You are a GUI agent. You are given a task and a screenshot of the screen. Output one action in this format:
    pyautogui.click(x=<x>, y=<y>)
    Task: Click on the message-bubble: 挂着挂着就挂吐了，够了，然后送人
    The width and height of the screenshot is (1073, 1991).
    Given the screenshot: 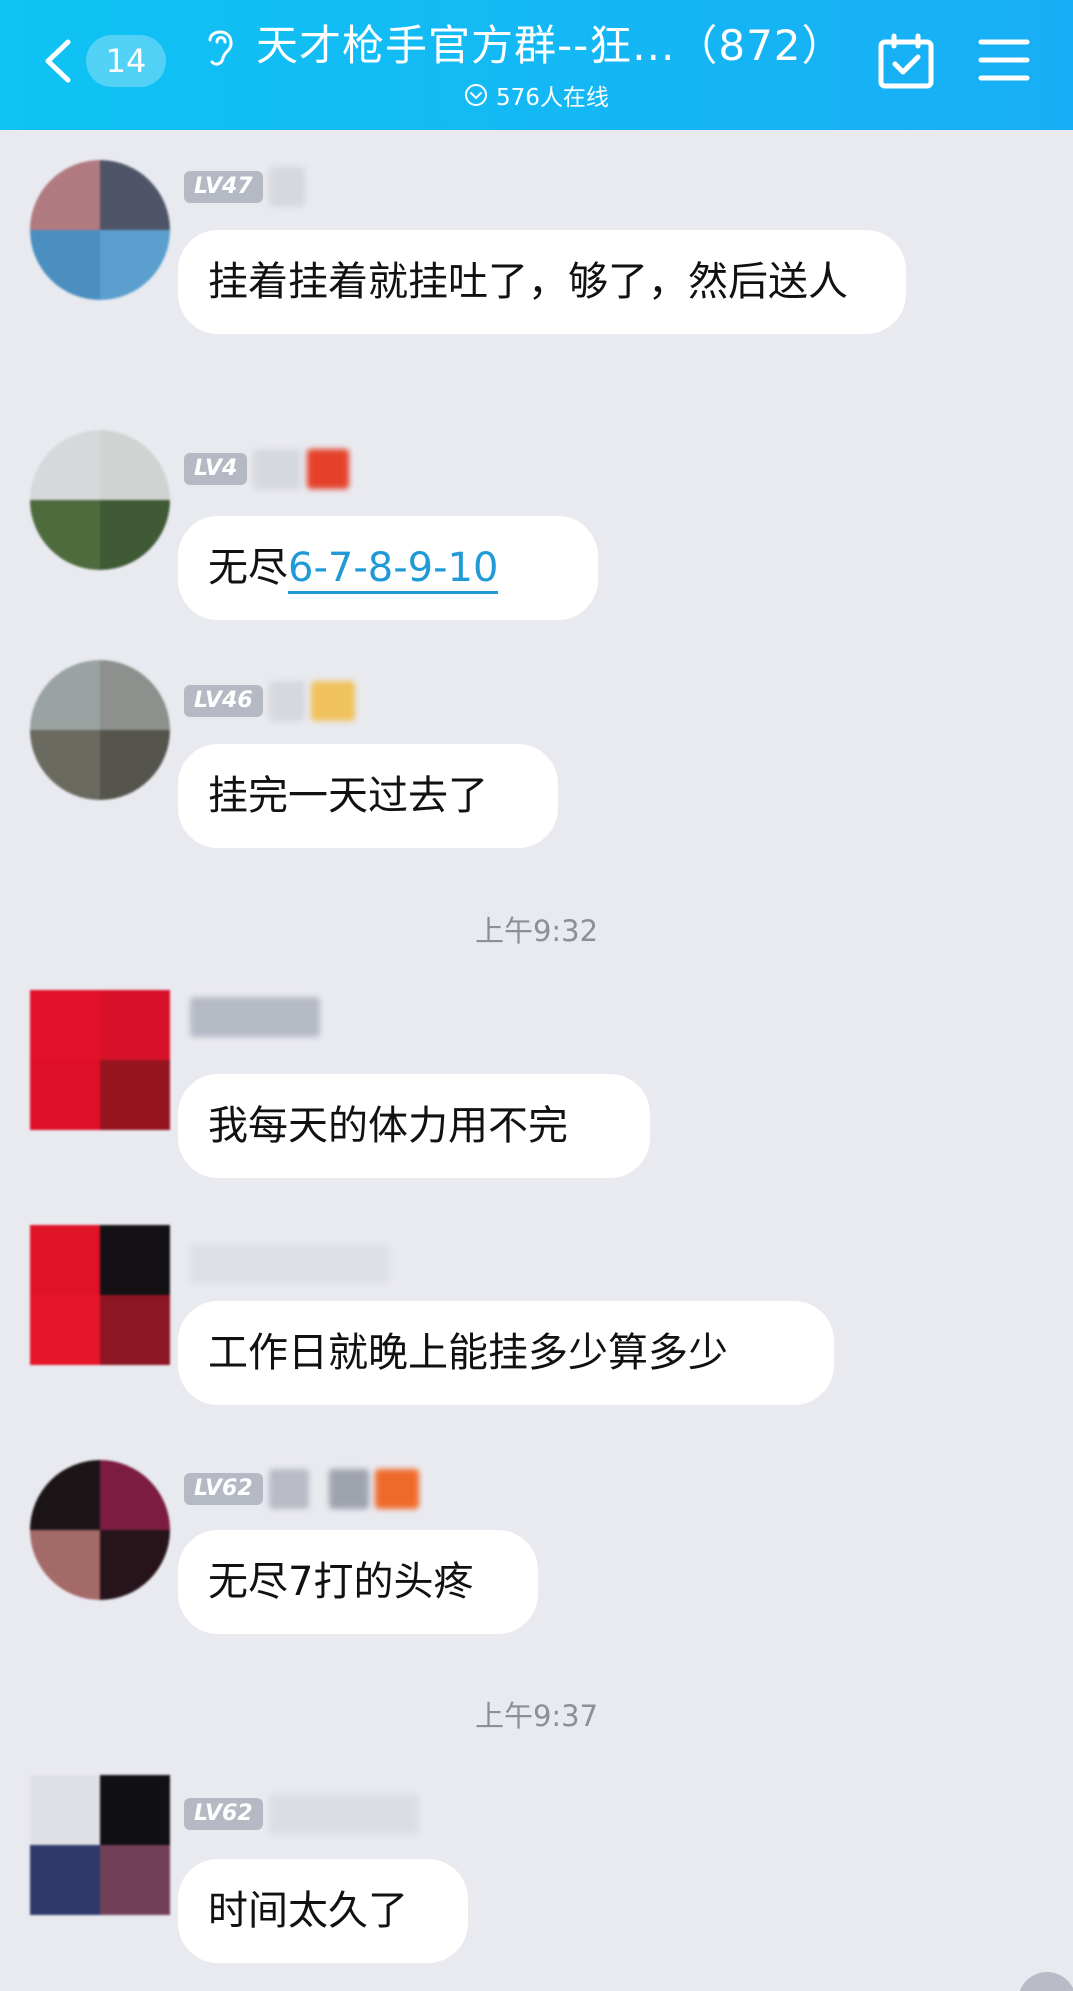 What is the action you would take?
    pyautogui.click(x=542, y=282)
    